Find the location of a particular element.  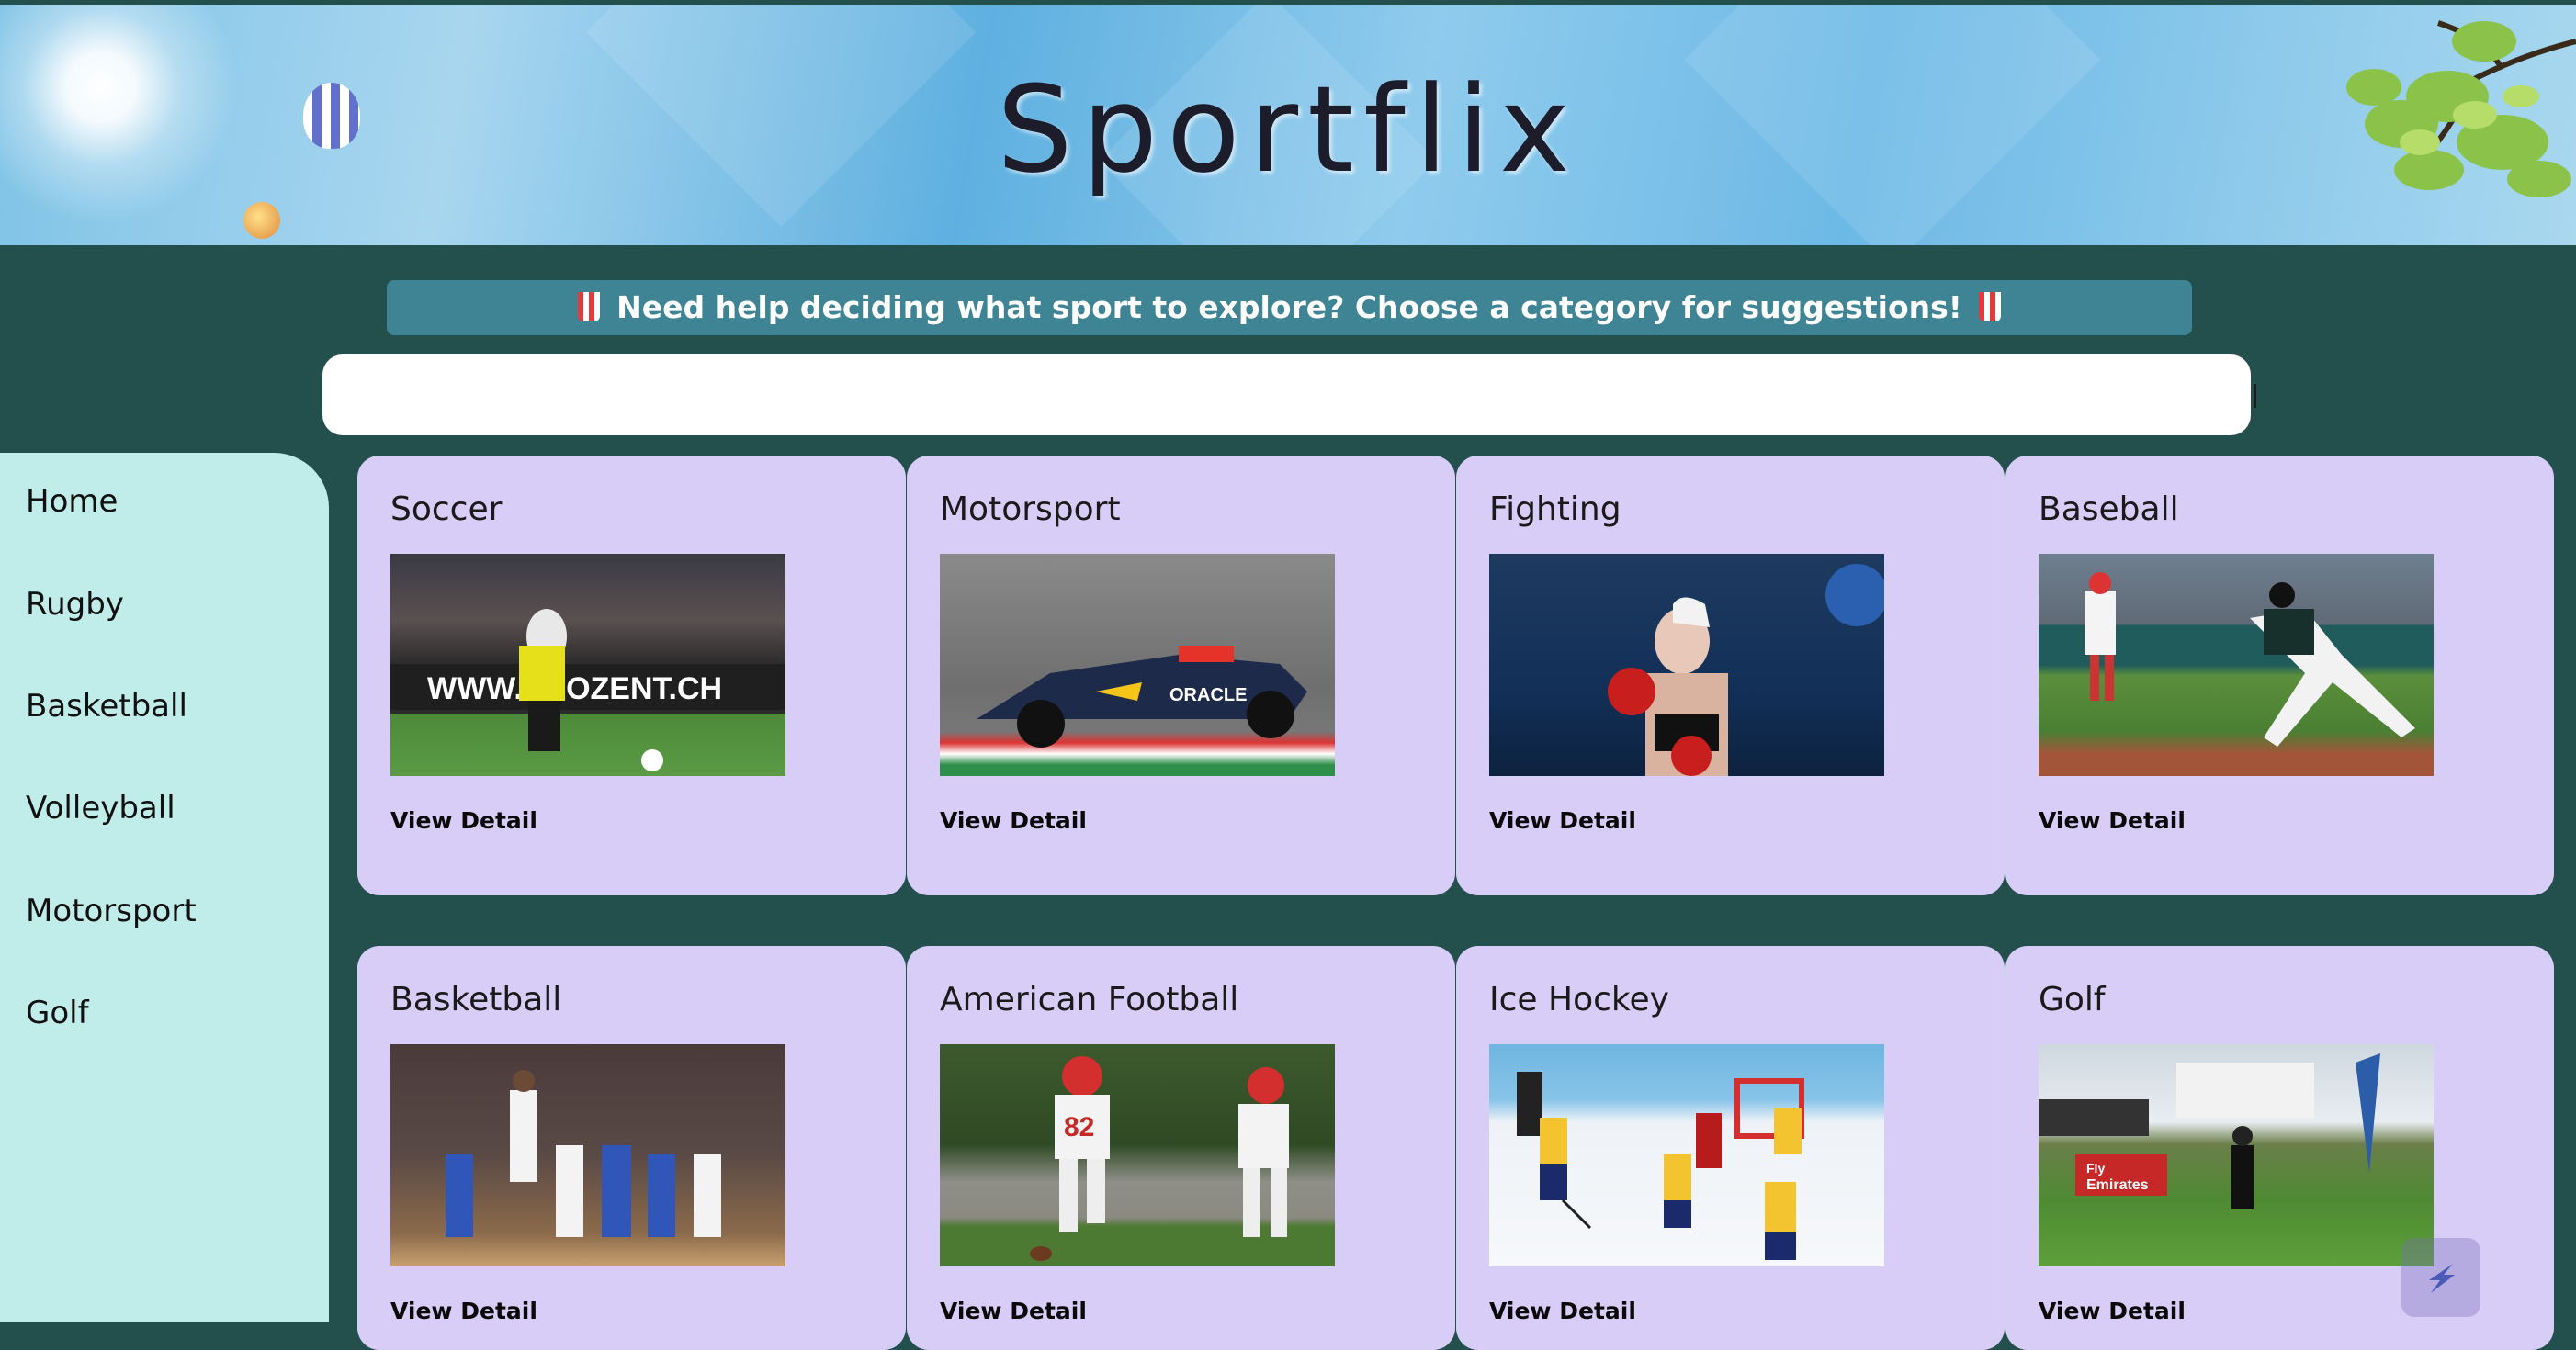

sidebar-item-motorsport: Motorsport is located at coordinates (111, 911).